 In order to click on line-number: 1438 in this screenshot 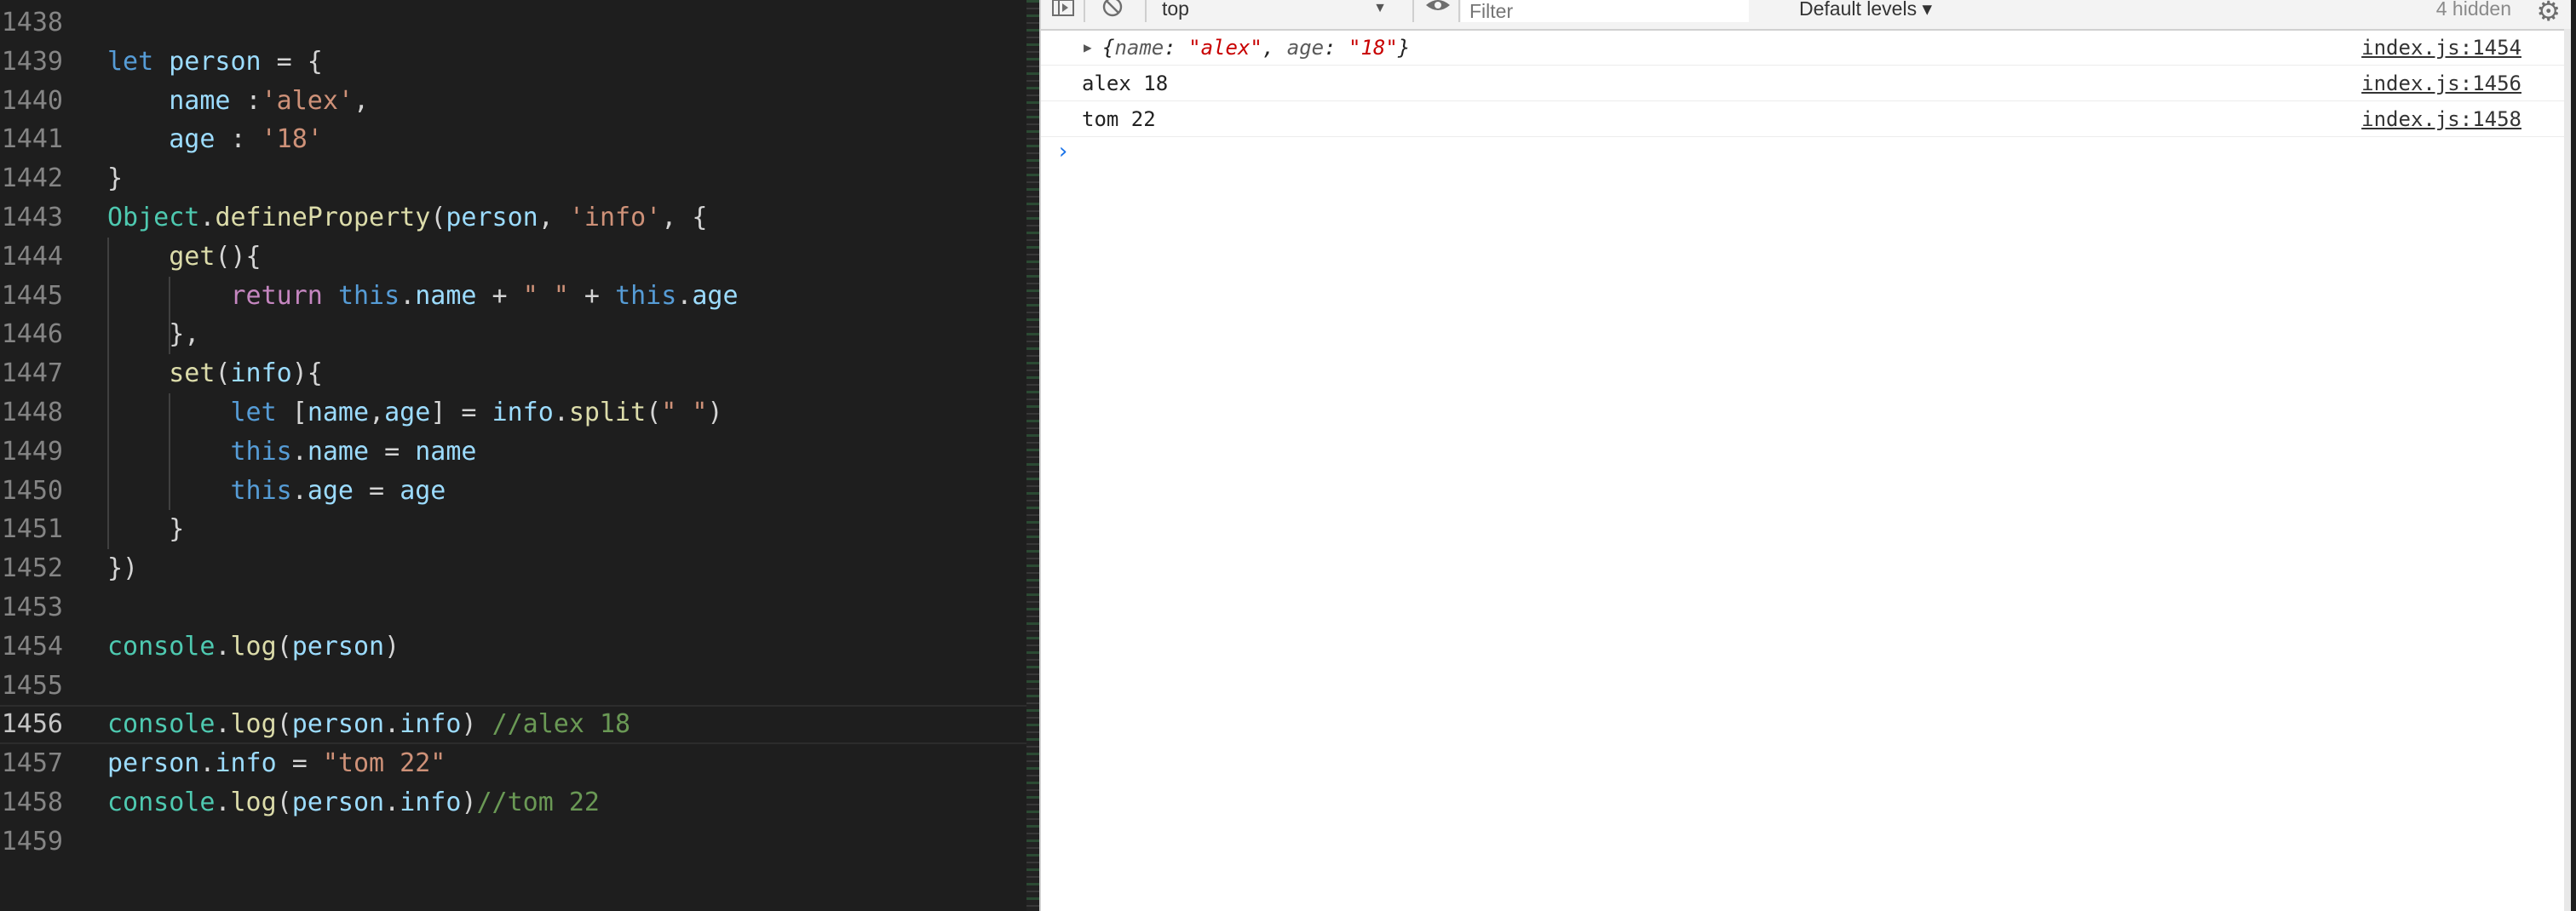, I will do `click(32, 22)`.